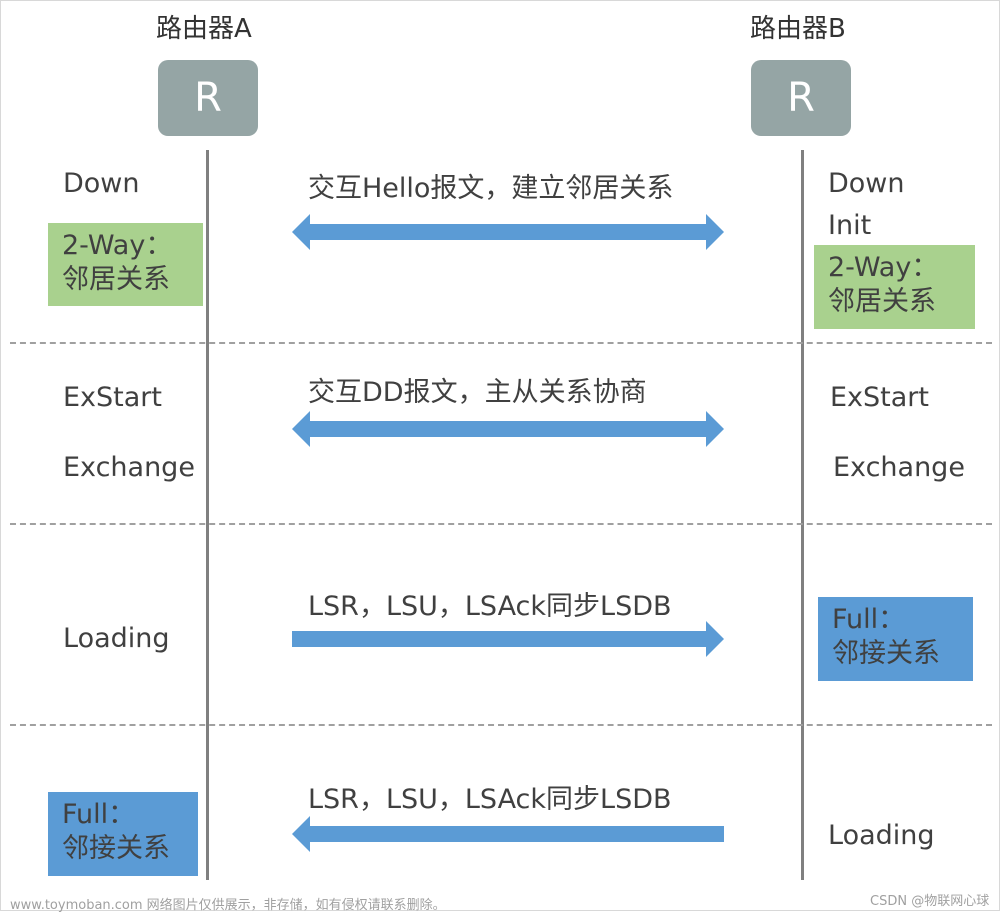 The height and width of the screenshot is (913, 1000). What do you see at coordinates (881, 835) in the screenshot?
I see `router-b-state-loading: Loading` at bounding box center [881, 835].